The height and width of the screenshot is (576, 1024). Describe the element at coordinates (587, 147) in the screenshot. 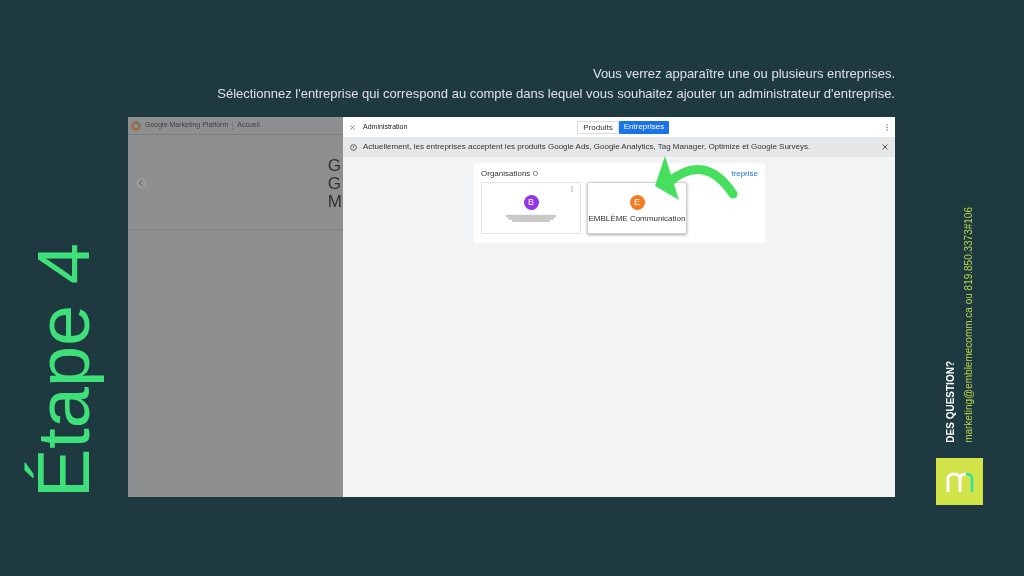

I see `notice-text: Actuellement, les entreprises acceptent les produits Google Ads, Google Analytics, Tag Manager, Optimize et Google Surveys.` at that location.